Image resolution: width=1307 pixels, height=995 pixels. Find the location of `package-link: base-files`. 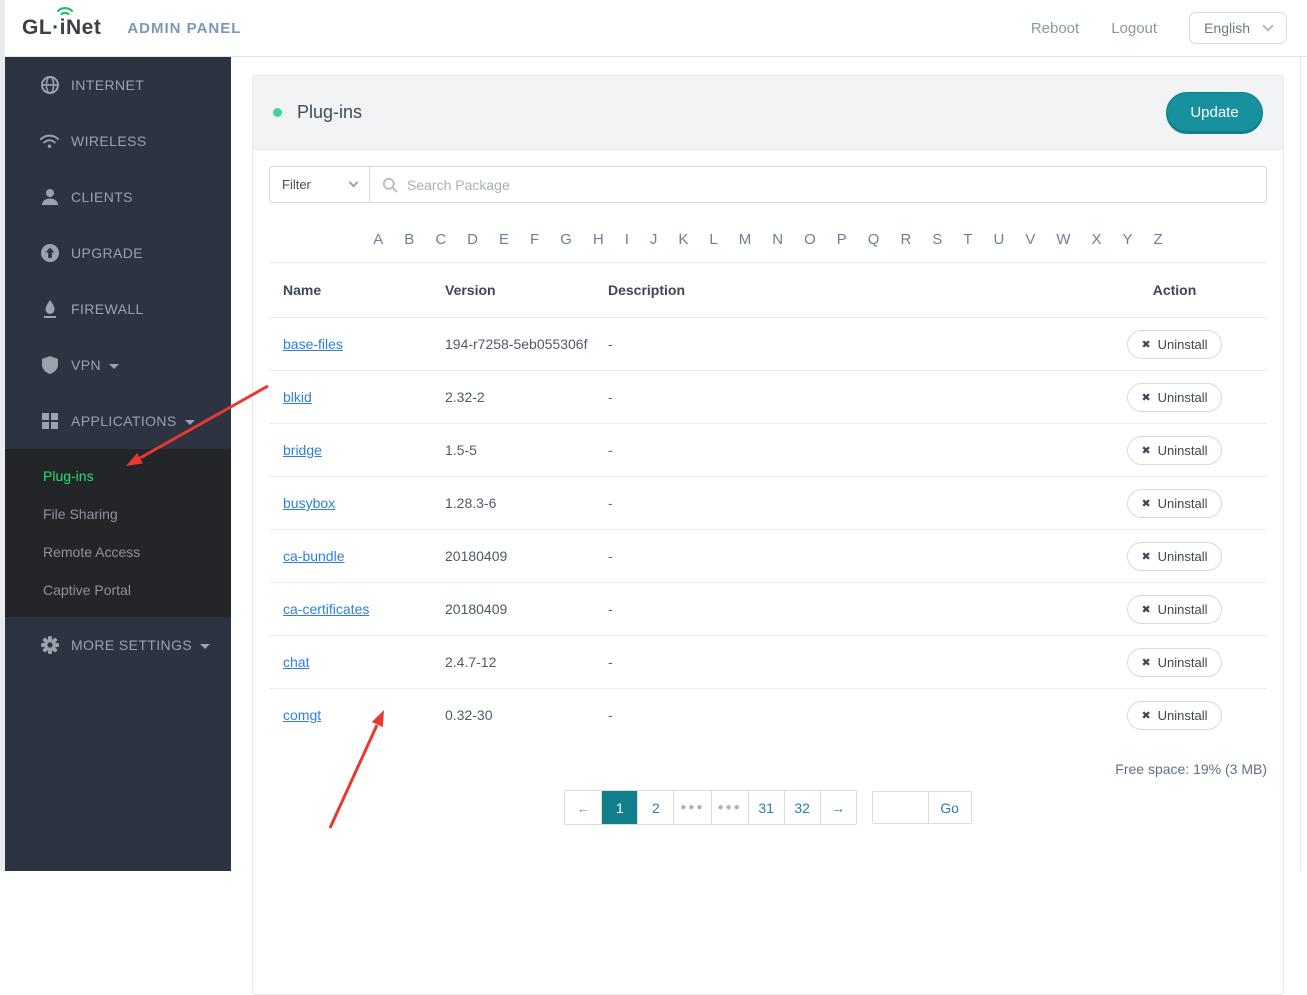

package-link: base-files is located at coordinates (313, 344).